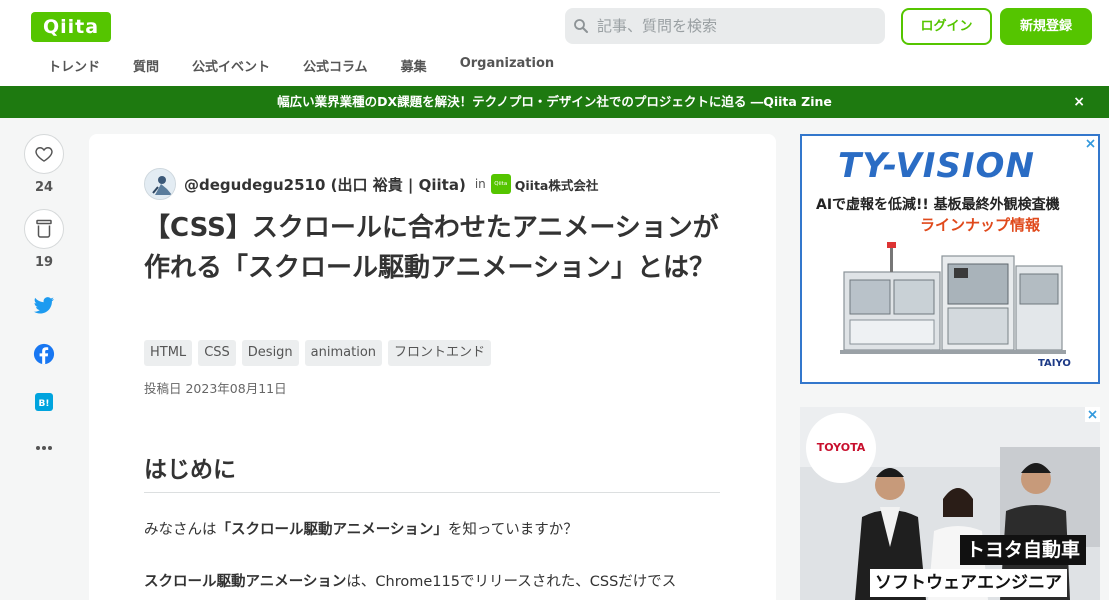 This screenshot has height=600, width=1109. What do you see at coordinates (71, 27) in the screenshot?
I see `qiita-logo: Qiita` at bounding box center [71, 27].